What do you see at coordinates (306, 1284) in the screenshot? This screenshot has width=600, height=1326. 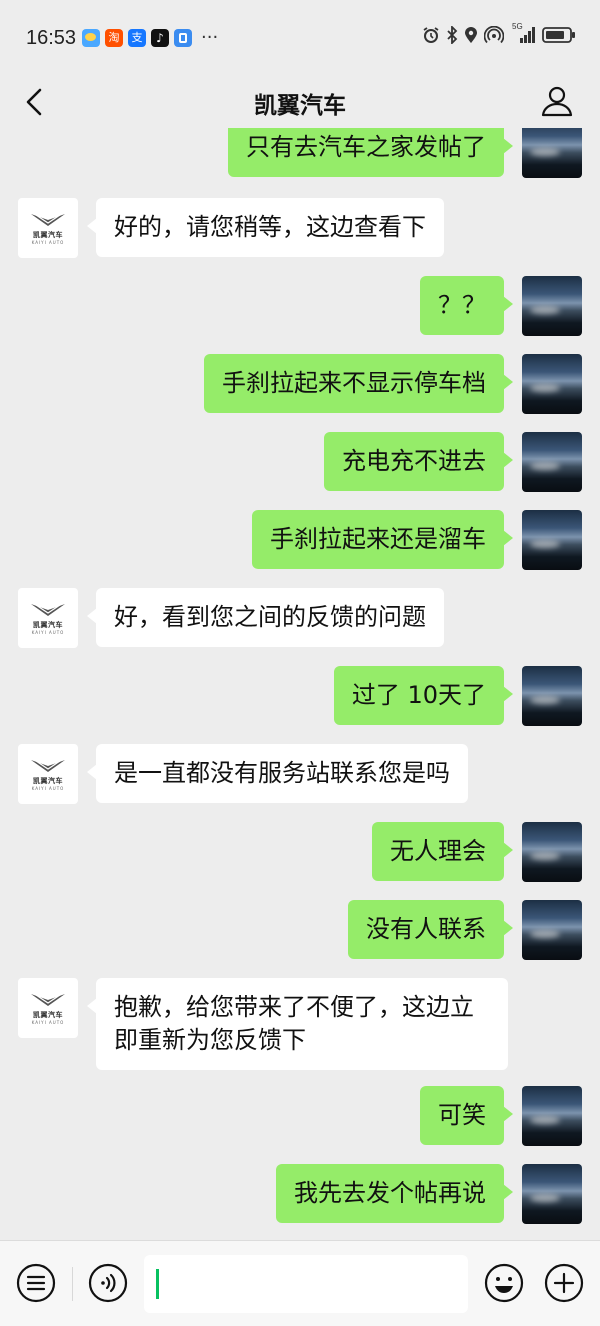 I see `message-input` at bounding box center [306, 1284].